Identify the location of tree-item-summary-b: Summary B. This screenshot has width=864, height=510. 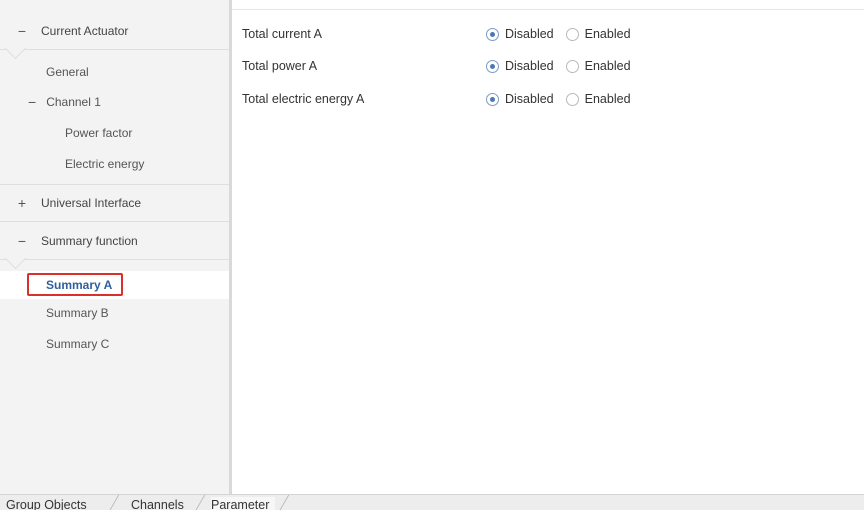
(77, 313).